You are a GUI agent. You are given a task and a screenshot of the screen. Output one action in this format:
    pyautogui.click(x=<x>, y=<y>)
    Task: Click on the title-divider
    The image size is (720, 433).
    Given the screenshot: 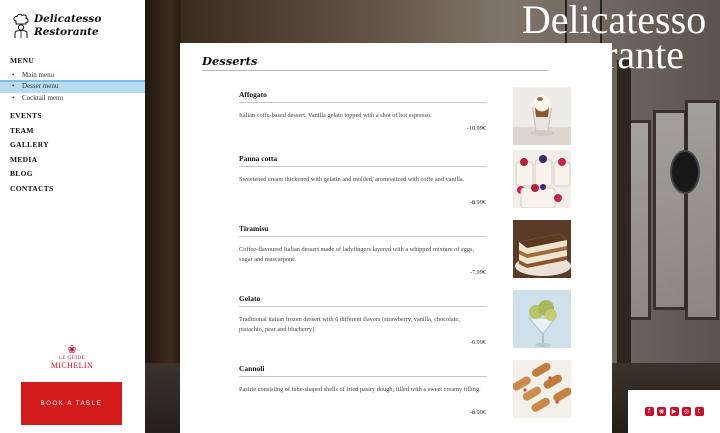 What is the action you would take?
    pyautogui.click(x=375, y=70)
    